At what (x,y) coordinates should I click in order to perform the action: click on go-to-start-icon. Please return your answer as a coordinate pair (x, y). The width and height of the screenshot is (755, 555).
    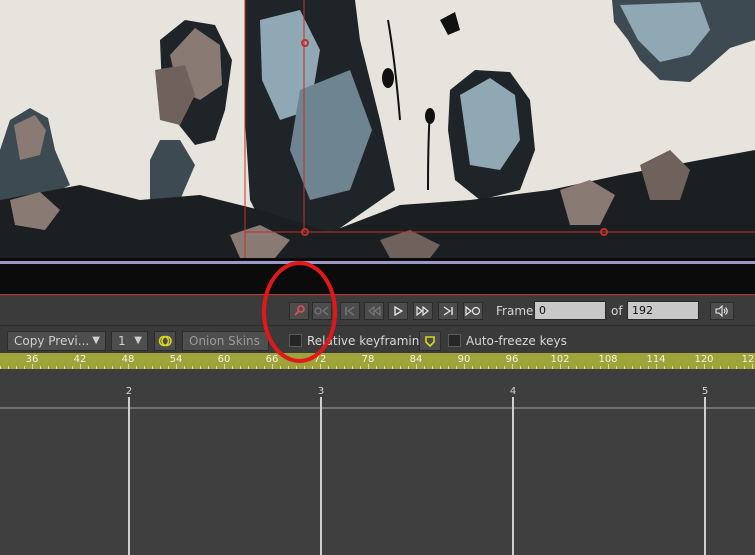
    Looking at the image, I should click on (350, 311).